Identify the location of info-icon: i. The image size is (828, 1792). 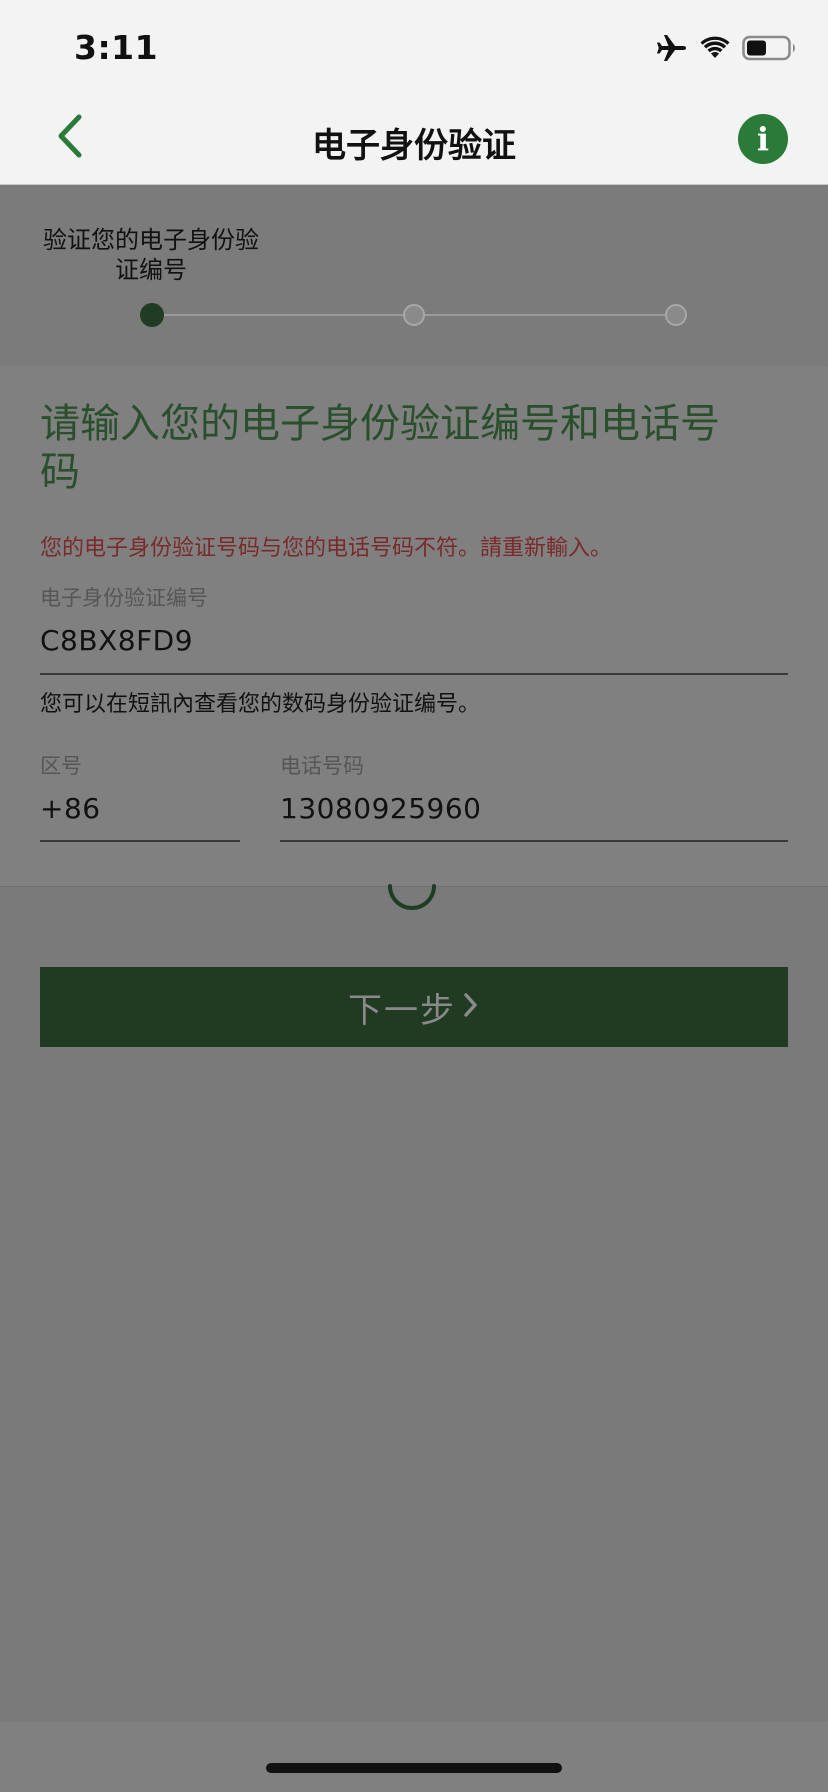
(763, 139).